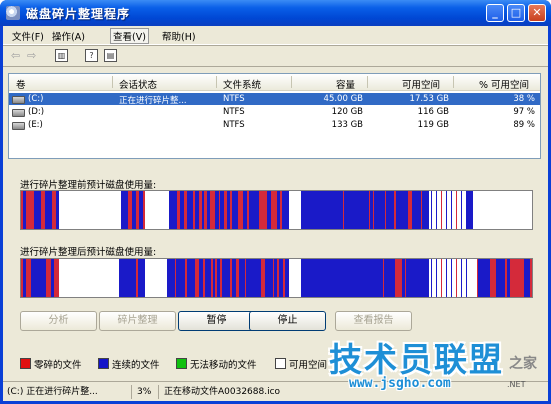  Describe the element at coordinates (276, 278) in the screenshot. I see `after-defrag-usage-bar` at that location.